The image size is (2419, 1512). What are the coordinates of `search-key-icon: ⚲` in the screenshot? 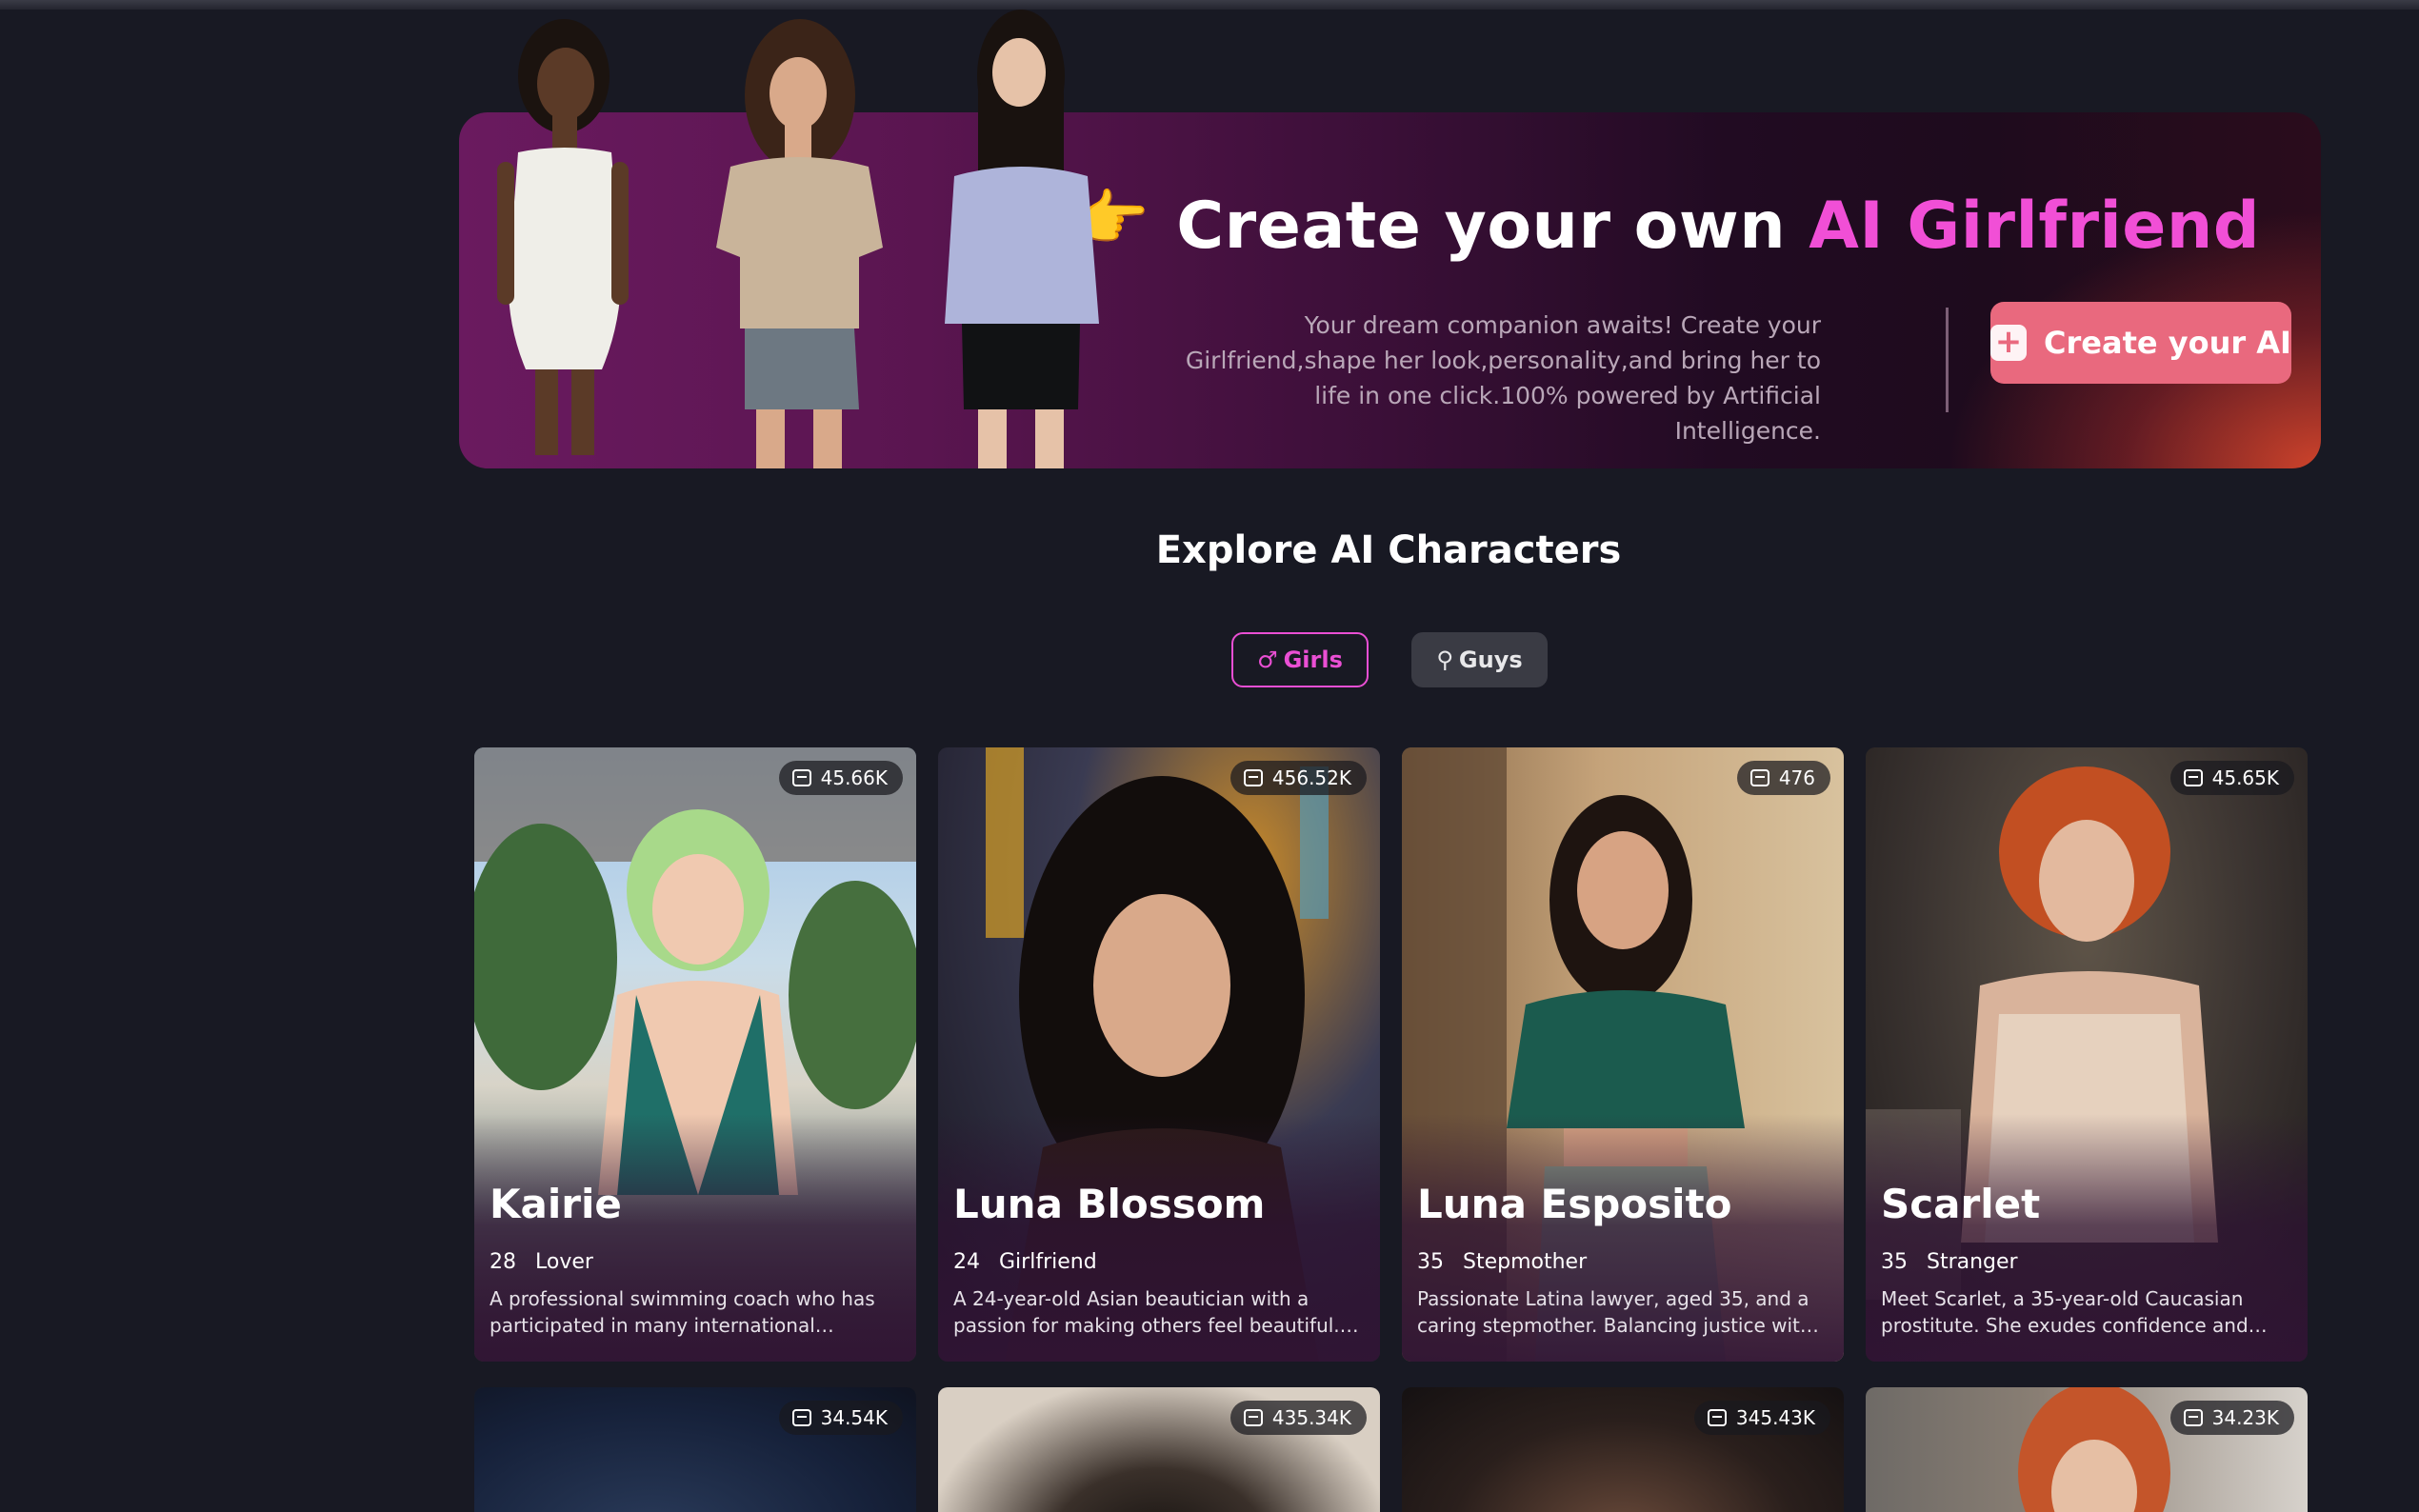 It's located at (1444, 660).